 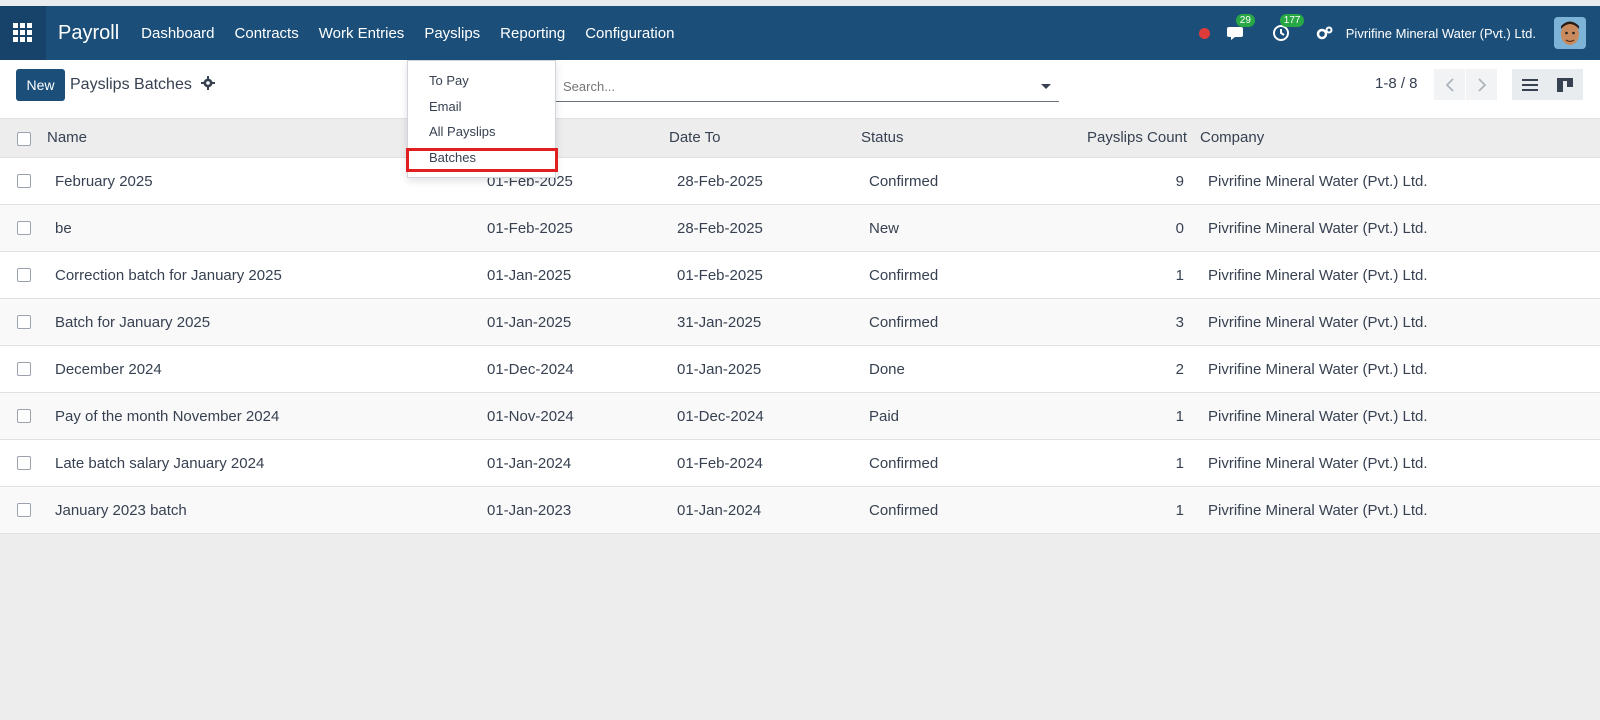 I want to click on status-dot, so click(x=1204, y=33).